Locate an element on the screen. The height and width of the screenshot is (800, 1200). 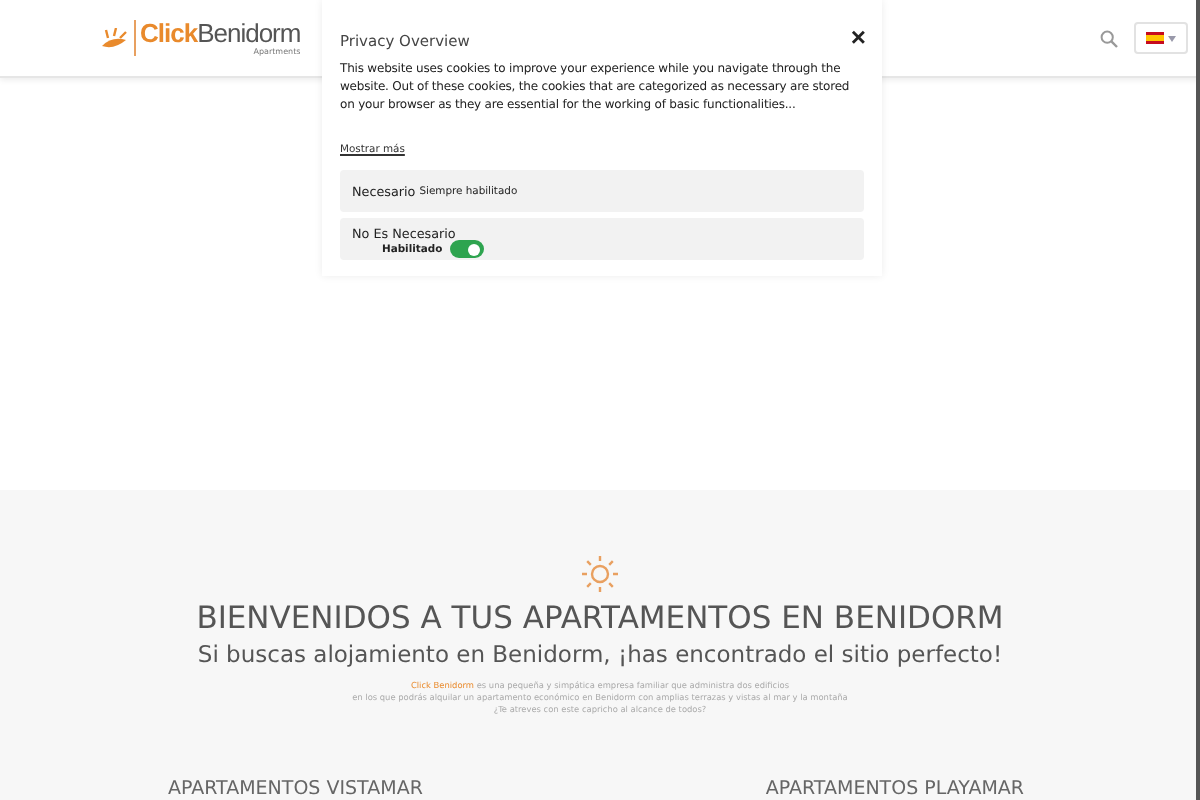
section-title: APARTAMENTOS VISTAMAR is located at coordinates (295, 789).